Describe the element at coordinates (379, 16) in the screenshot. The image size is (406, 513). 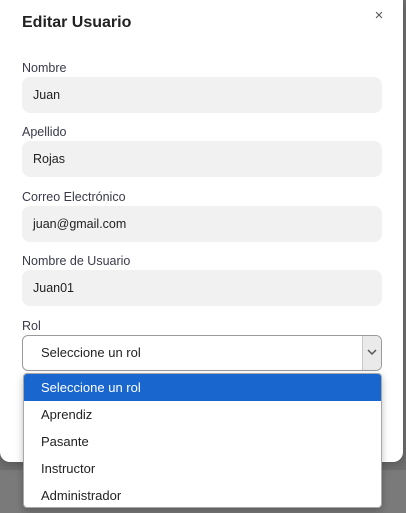
I see `close-icon: ×` at that location.